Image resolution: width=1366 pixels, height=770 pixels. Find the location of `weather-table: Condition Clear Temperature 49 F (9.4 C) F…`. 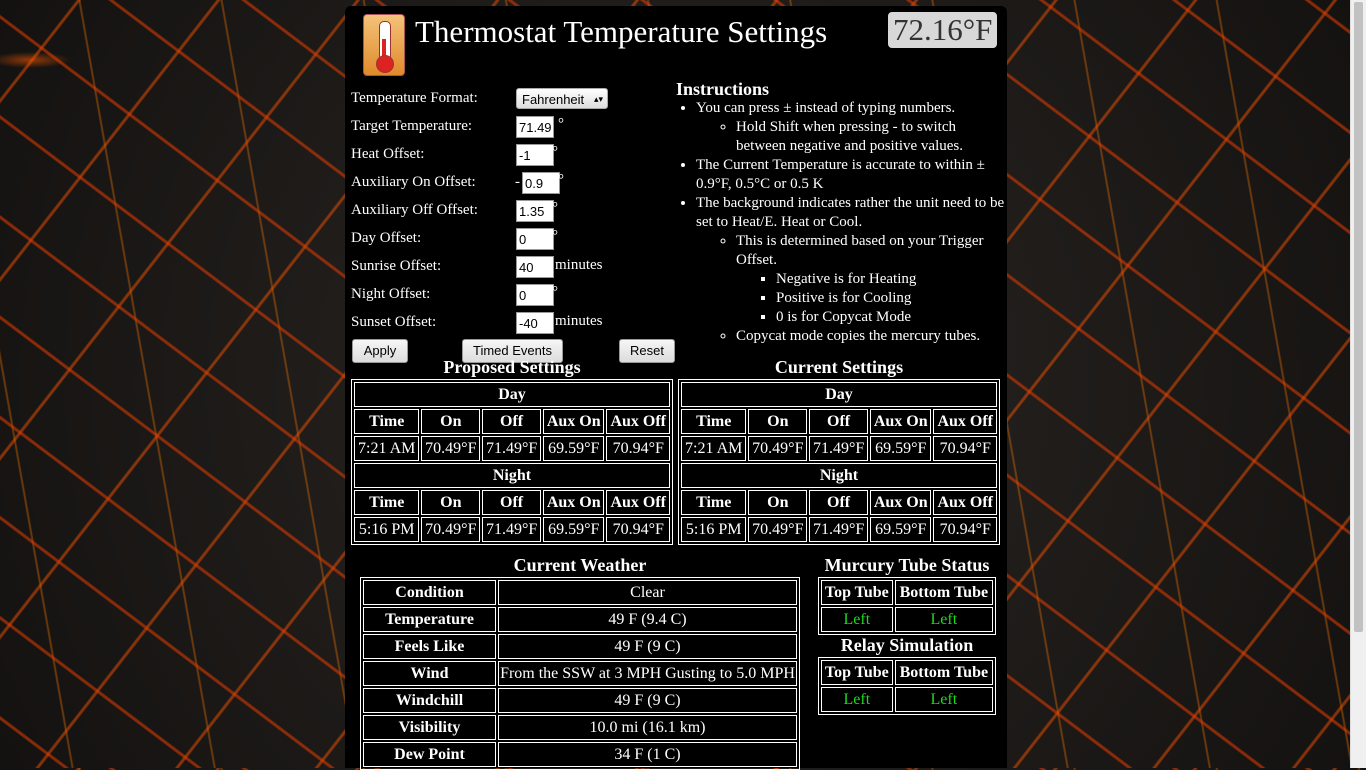

weather-table: Condition Clear Temperature 49 F (9.4 C) F… is located at coordinates (580, 673).